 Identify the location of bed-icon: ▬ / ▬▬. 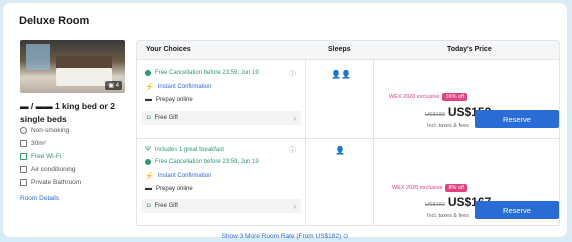
(36, 106).